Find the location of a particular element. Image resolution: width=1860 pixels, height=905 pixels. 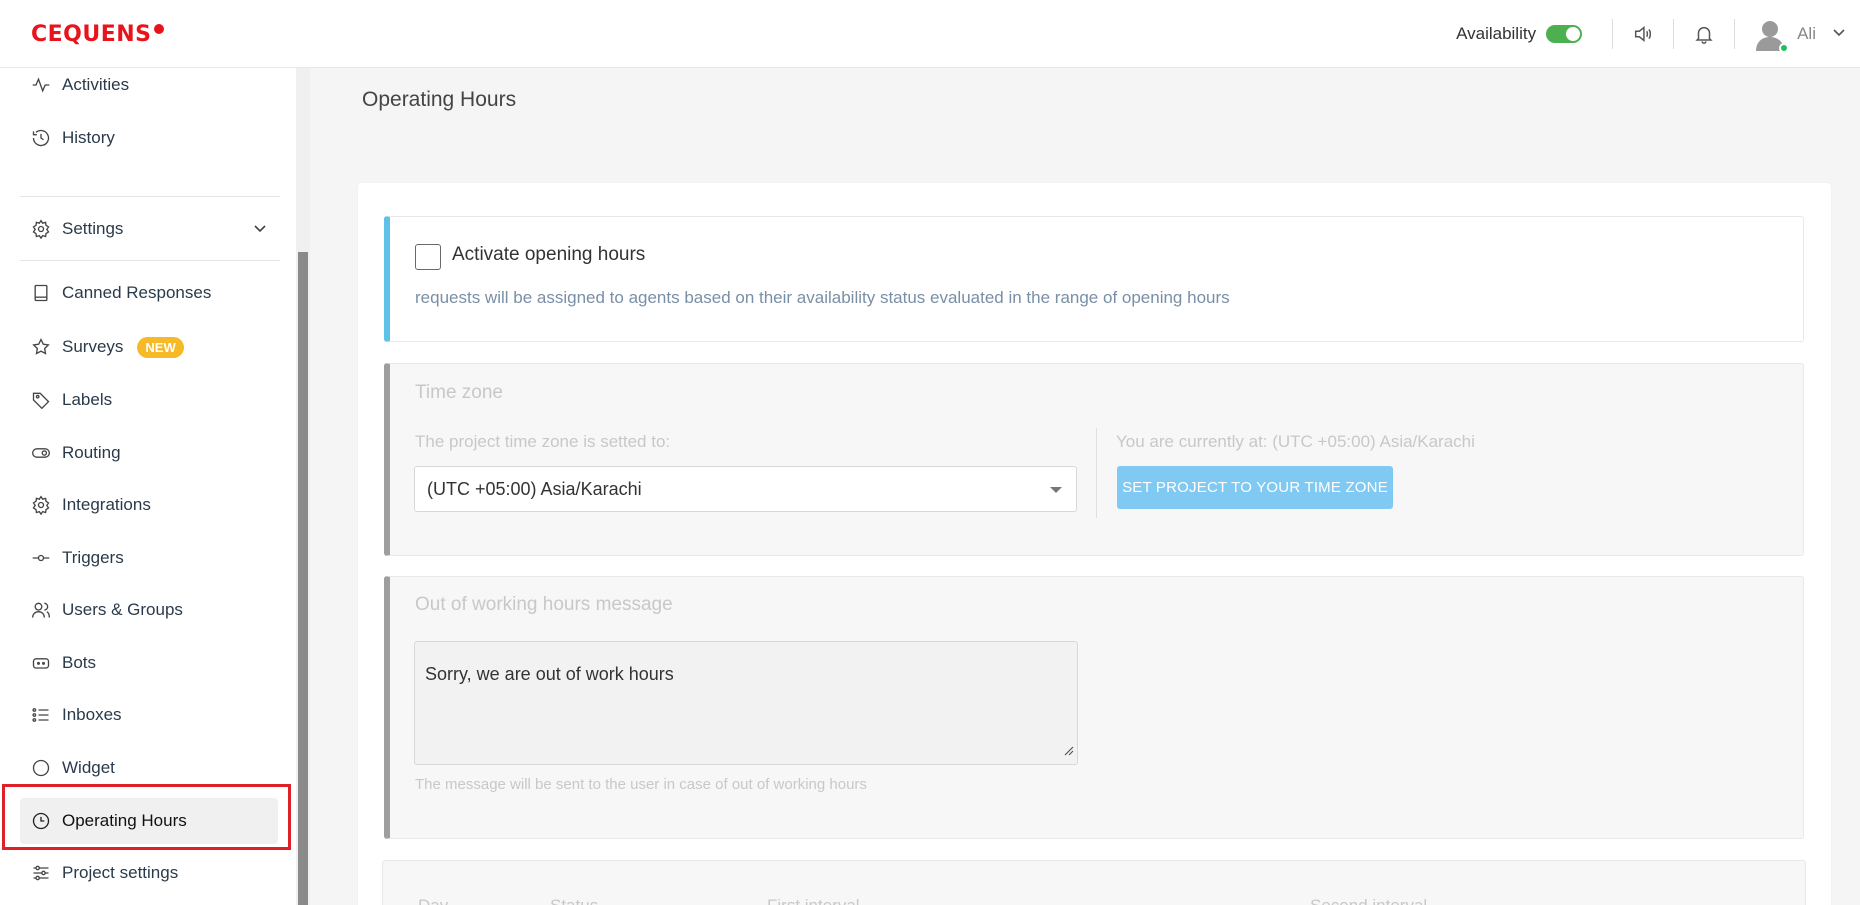

tag-icon is located at coordinates (41, 400).